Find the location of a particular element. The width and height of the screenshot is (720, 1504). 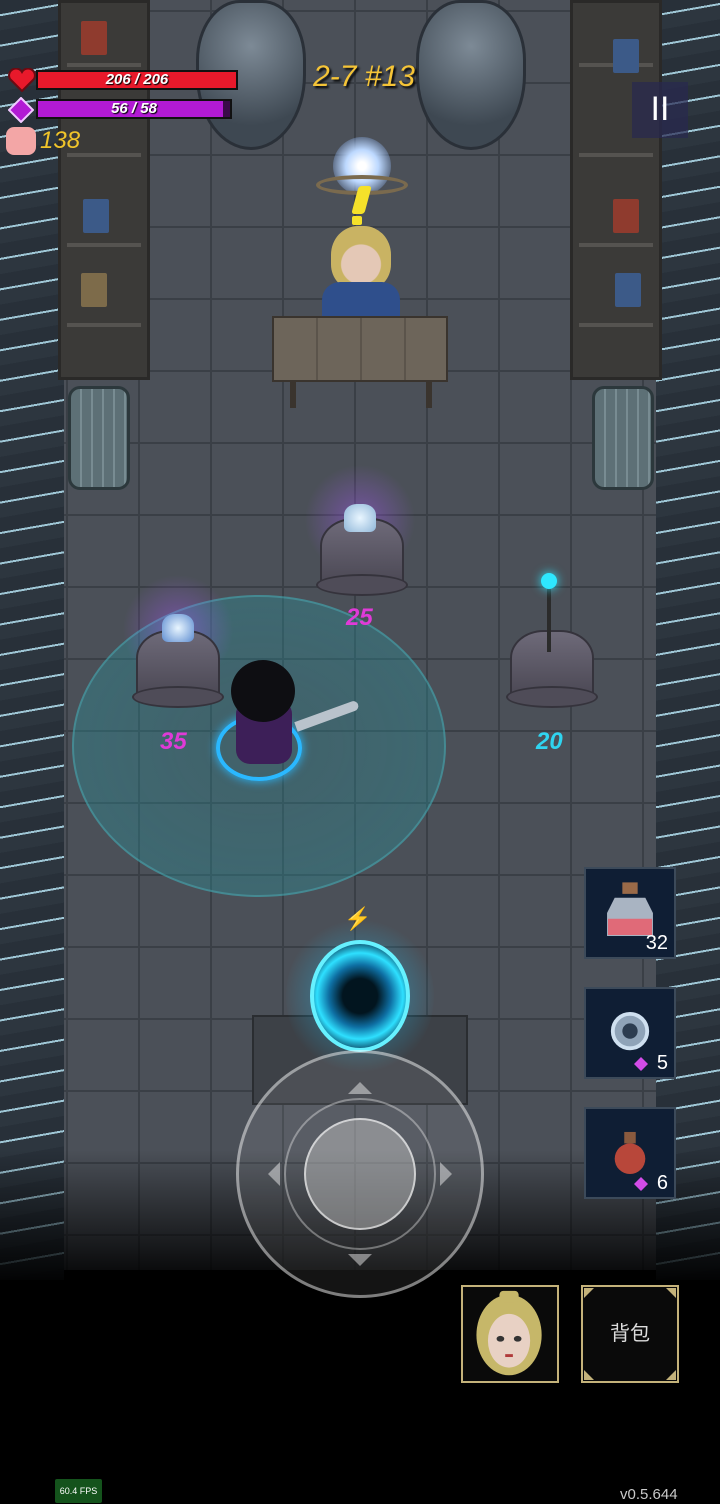

hp-bar: 206 / 206 is located at coordinates (137, 80).